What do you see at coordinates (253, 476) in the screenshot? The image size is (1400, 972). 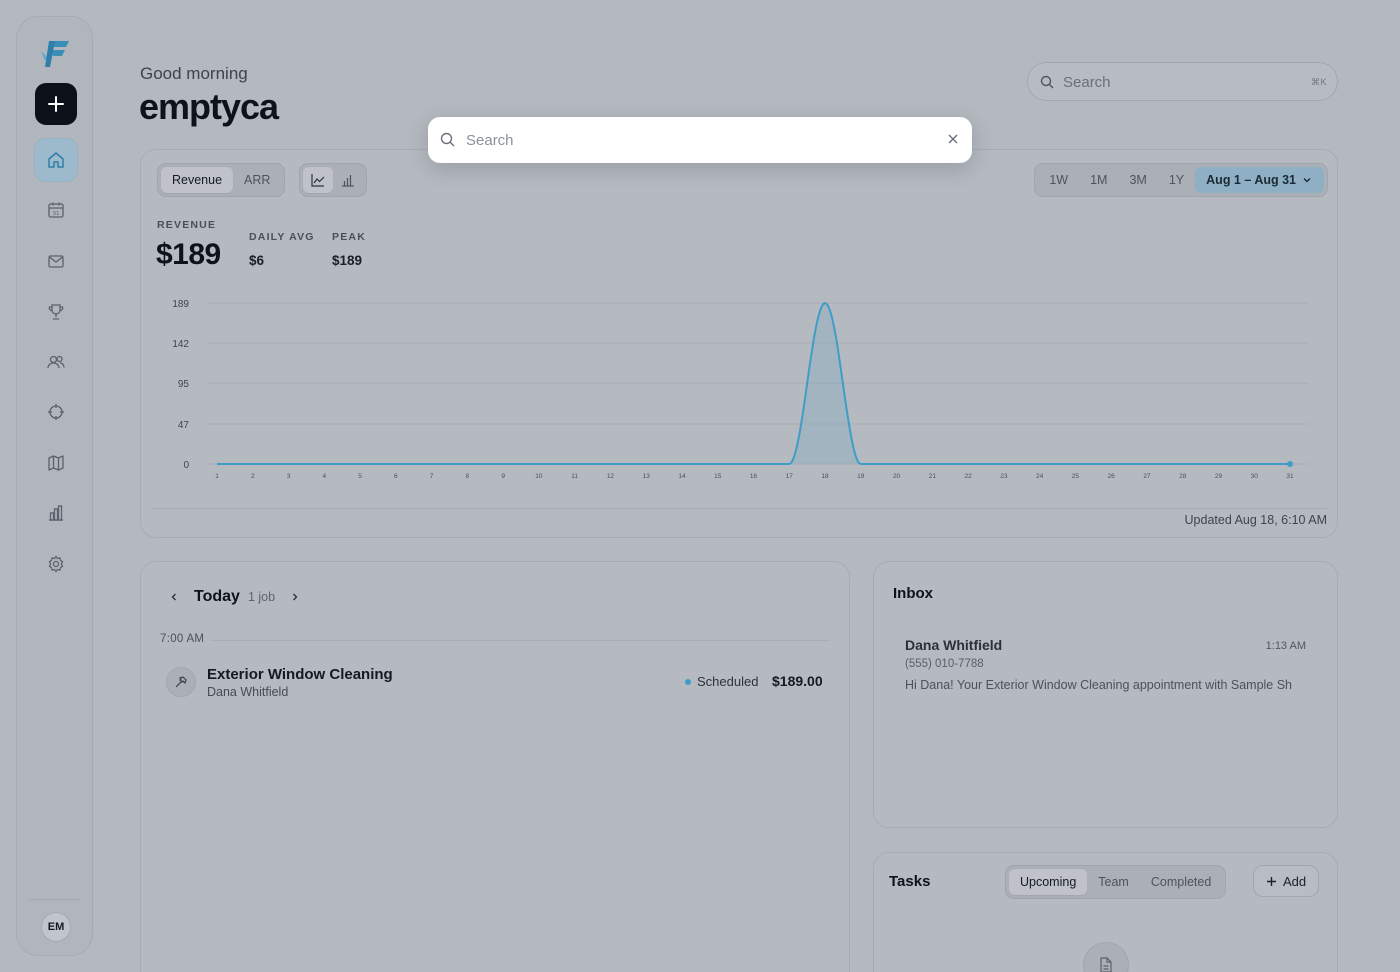 I see `x-tick-label: 2` at bounding box center [253, 476].